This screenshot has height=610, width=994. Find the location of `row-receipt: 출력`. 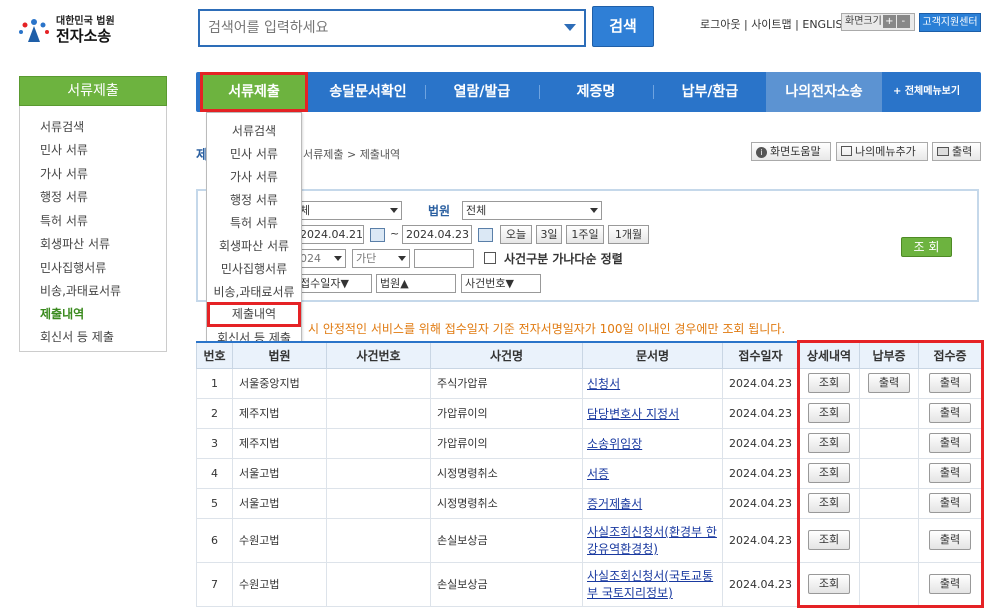

row-receipt: 출력 is located at coordinates (950, 443).